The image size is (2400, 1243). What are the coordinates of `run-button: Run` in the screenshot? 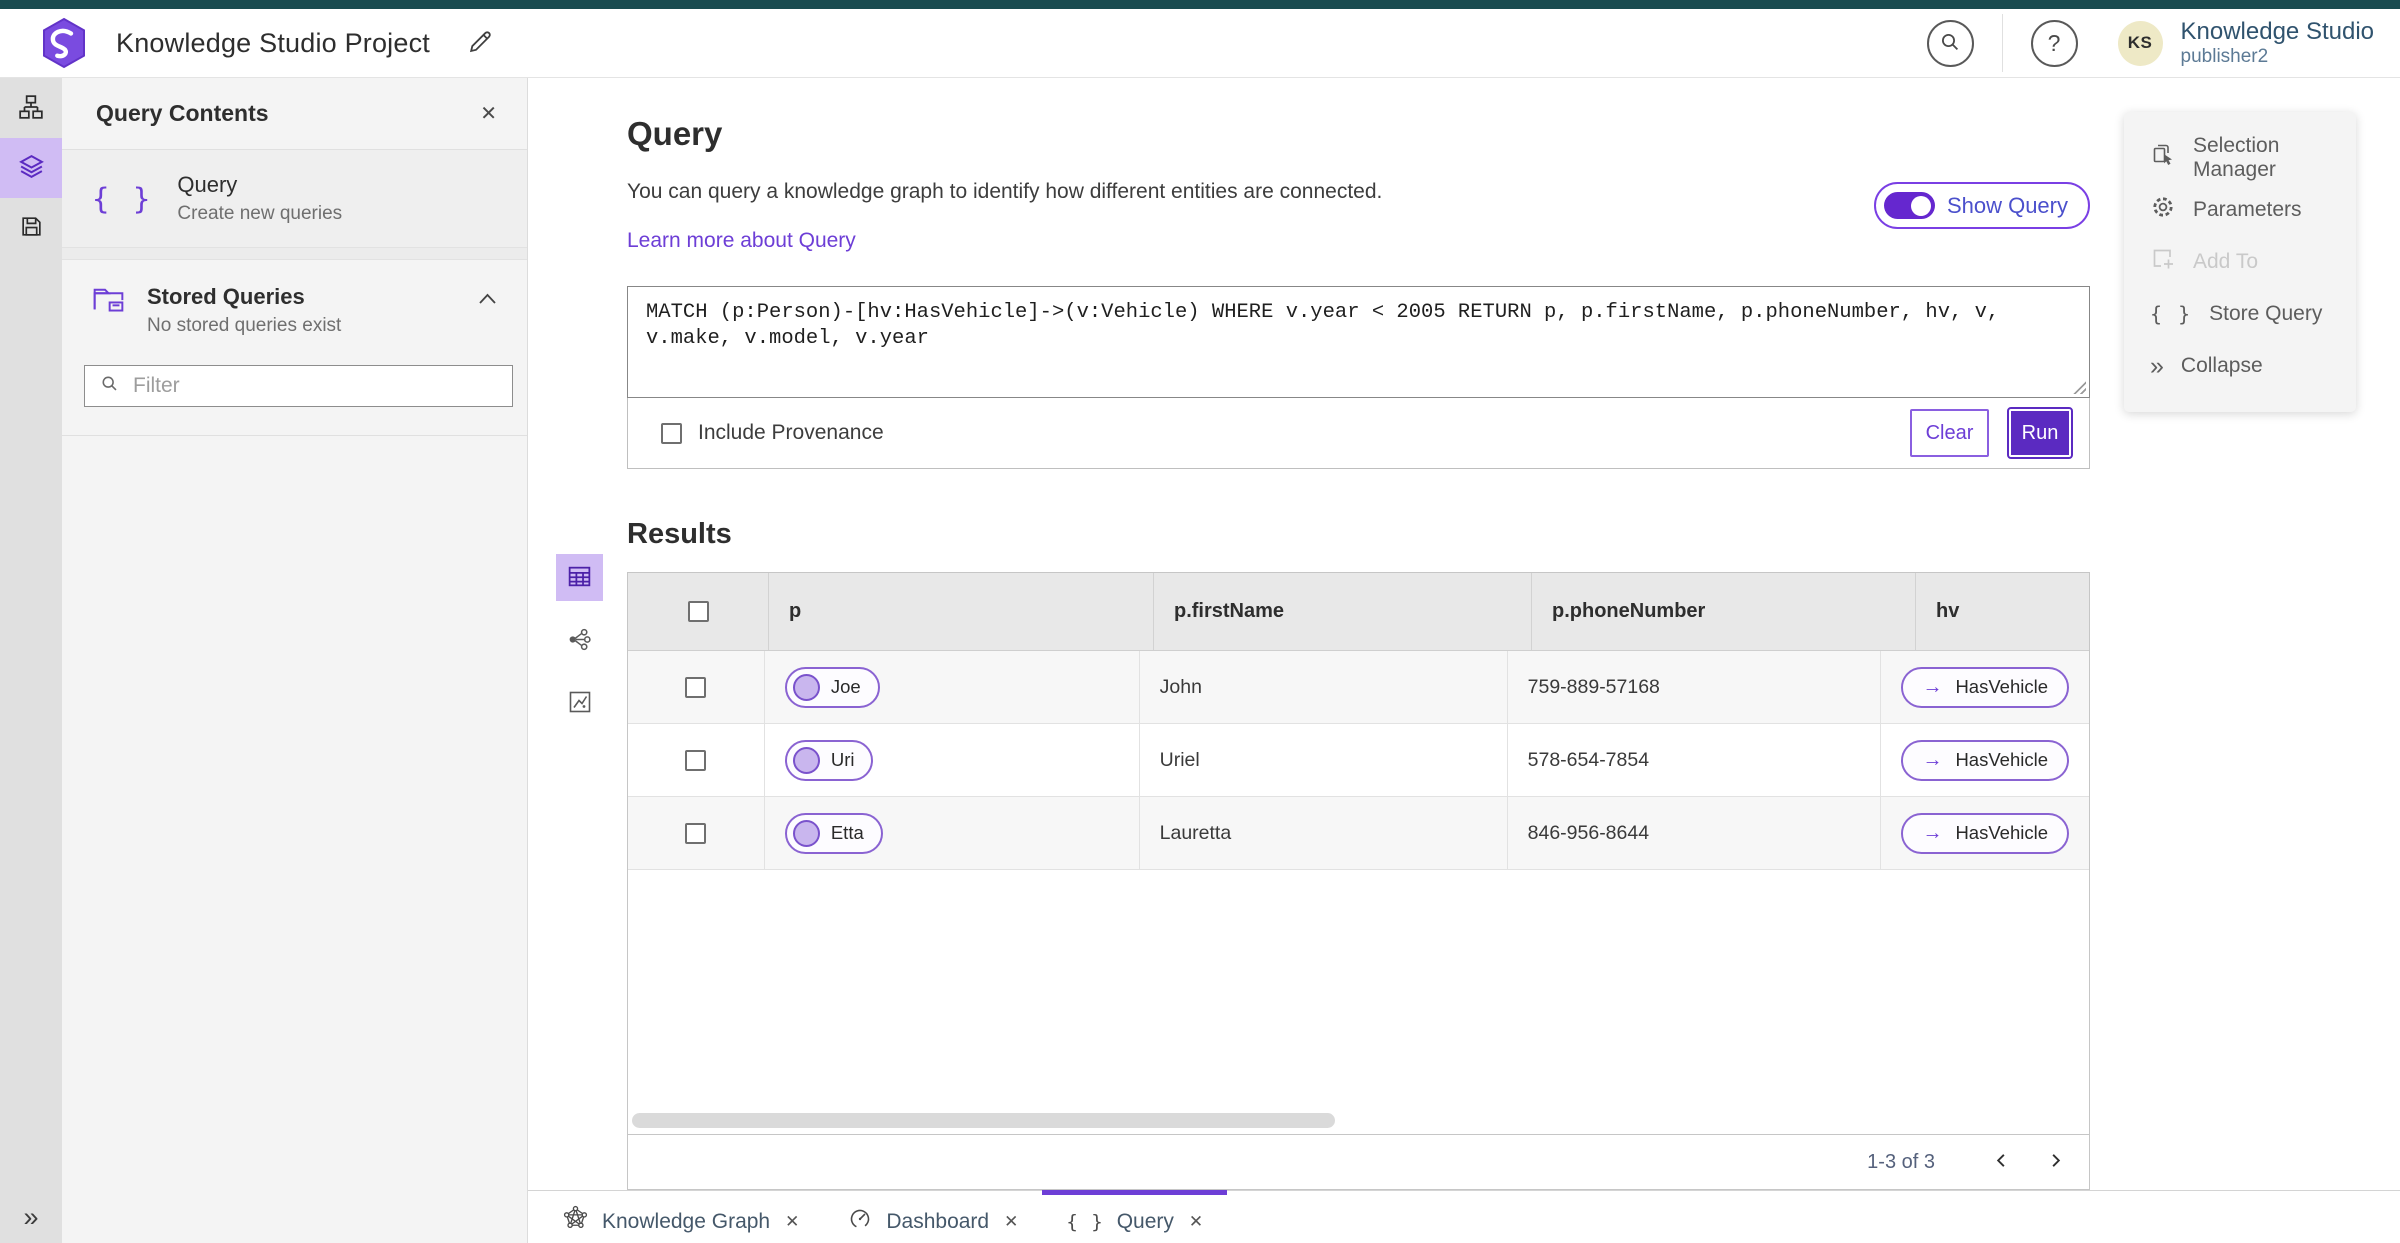 It's located at (2040, 433).